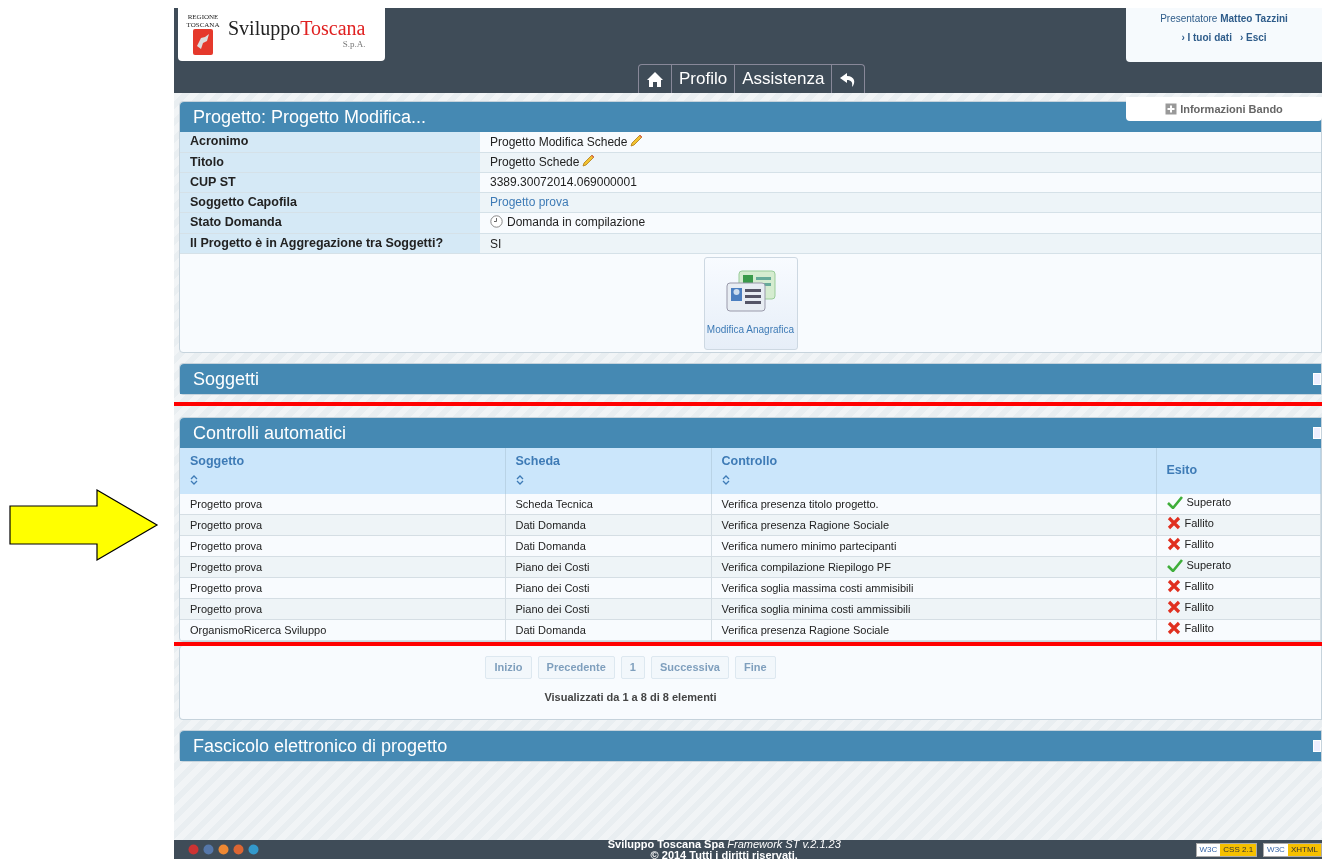 The height and width of the screenshot is (859, 1322). Describe the element at coordinates (330, 202) in the screenshot. I see `field-label: Soggetto Capofila` at that location.